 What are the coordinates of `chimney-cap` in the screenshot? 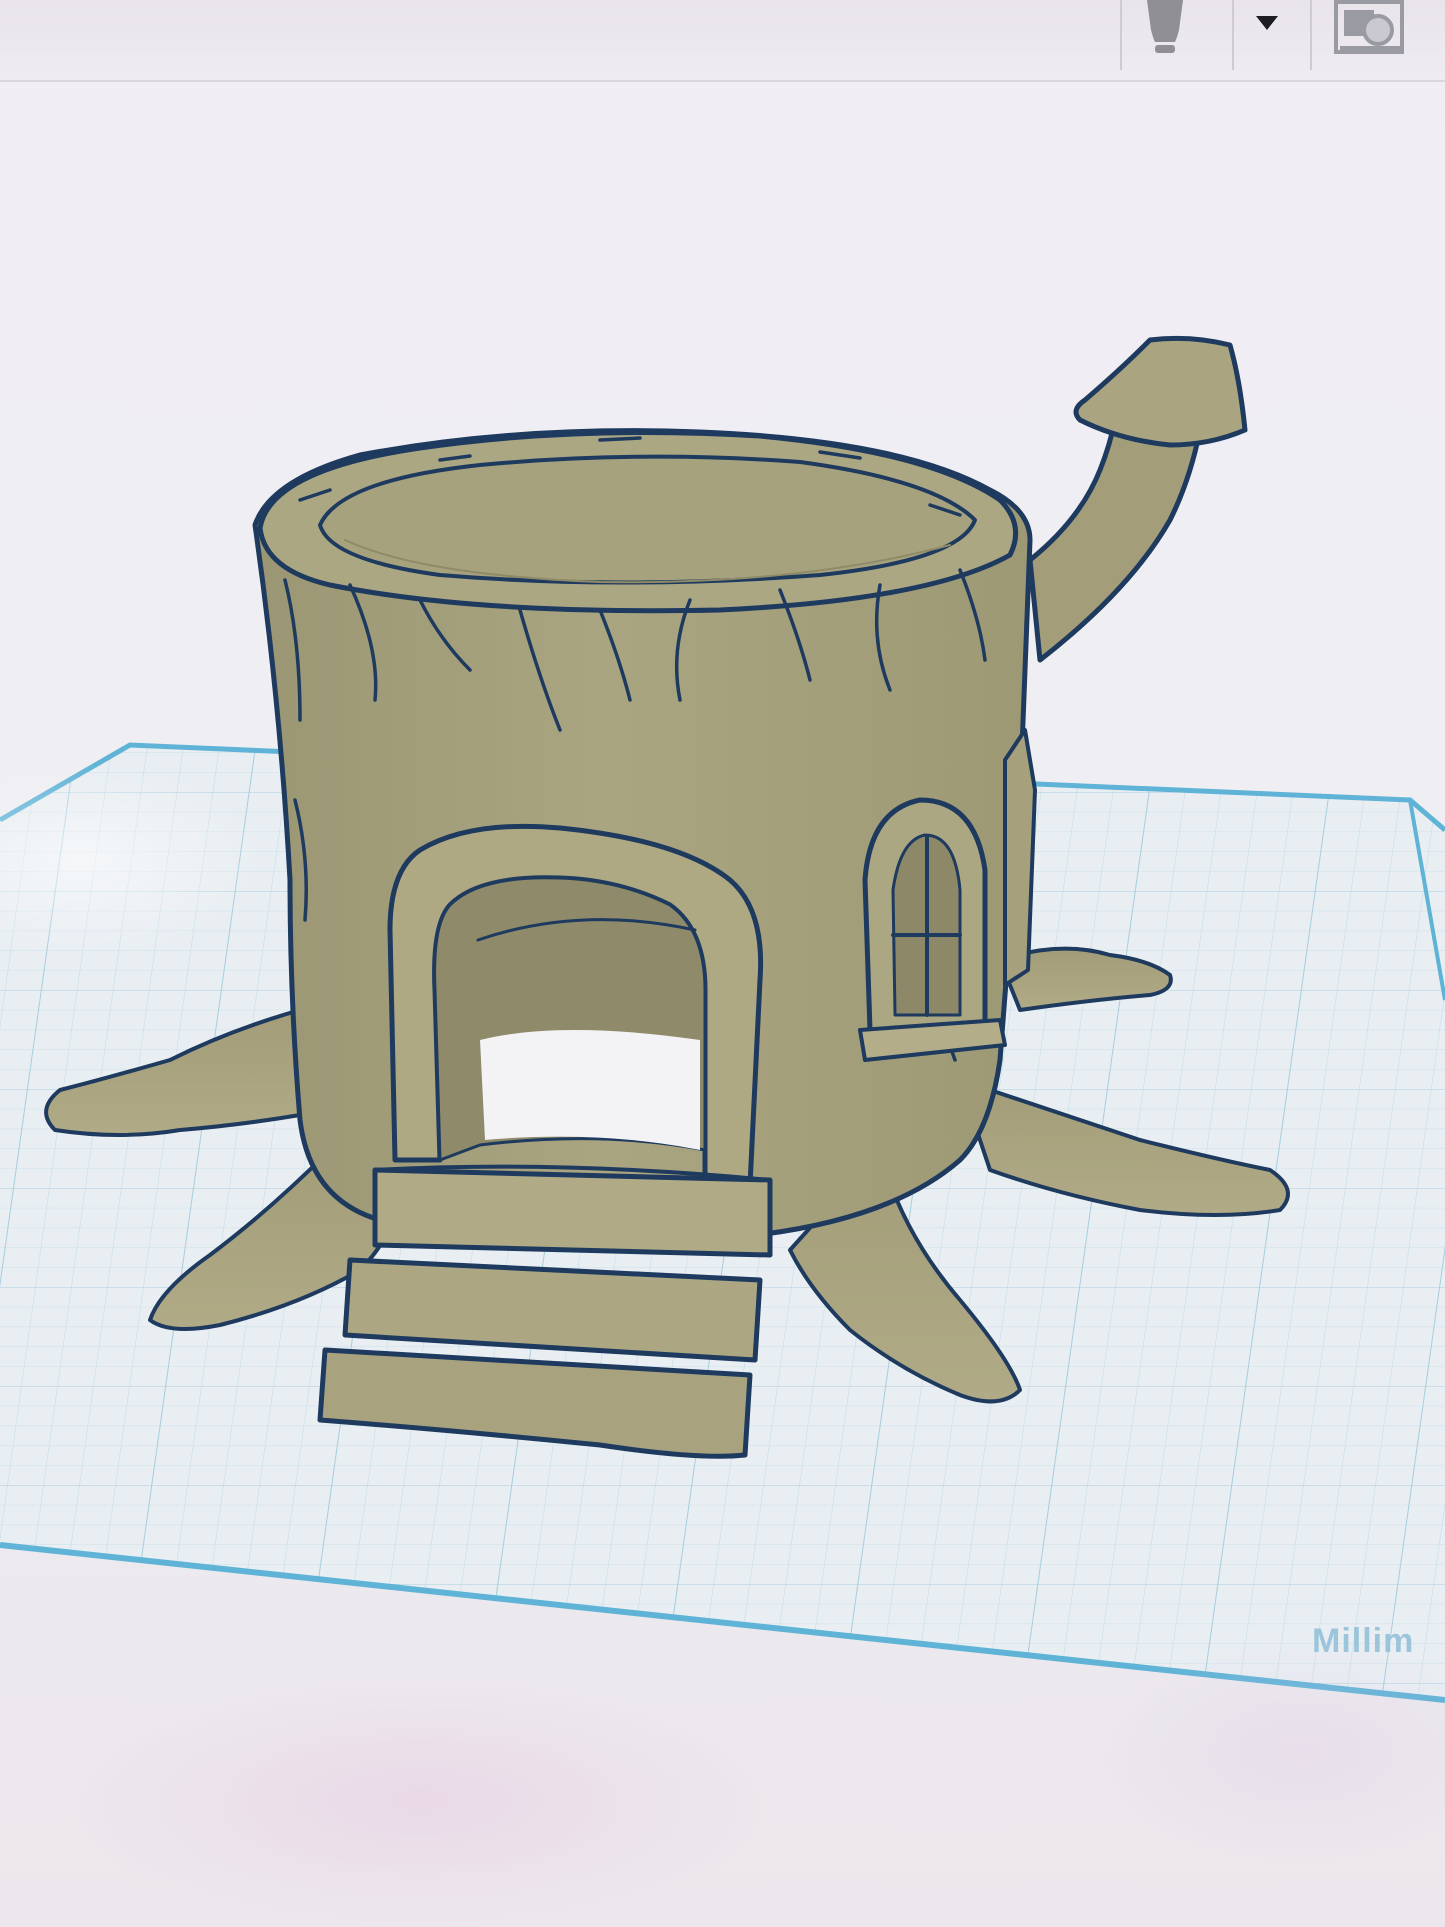 It's located at (1160, 391).